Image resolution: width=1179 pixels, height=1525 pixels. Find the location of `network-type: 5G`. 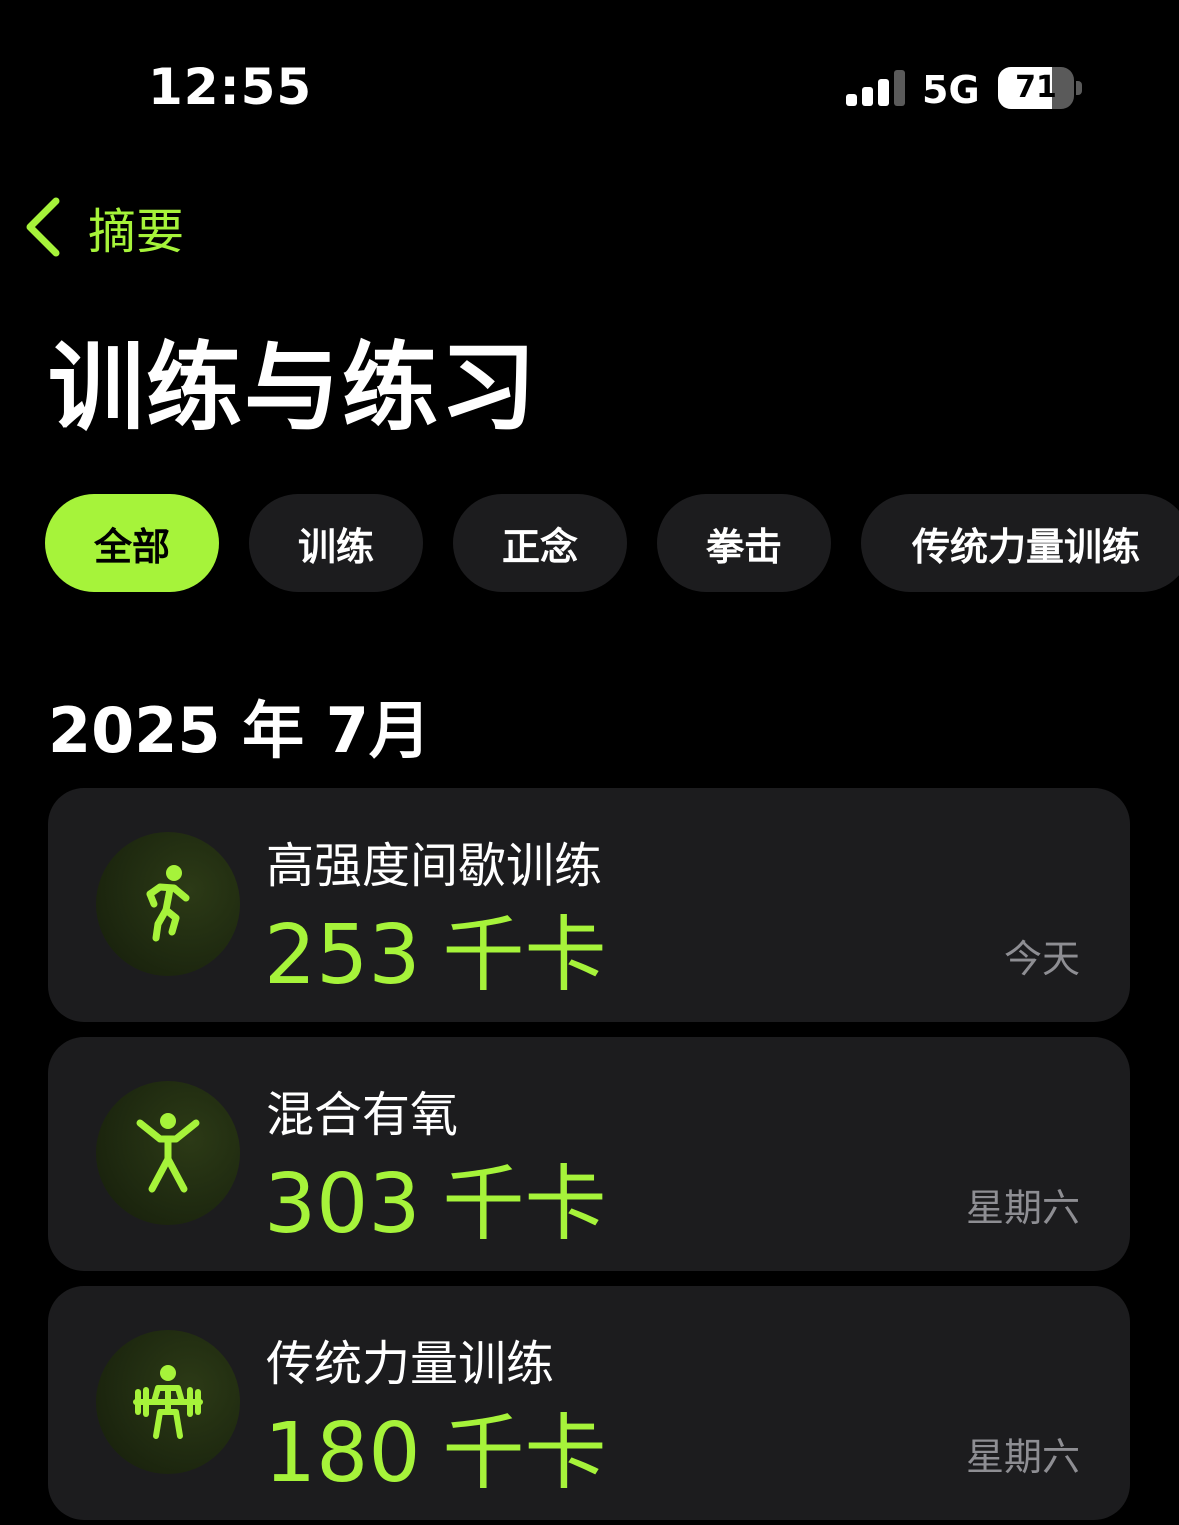

network-type: 5G is located at coordinates (951, 90).